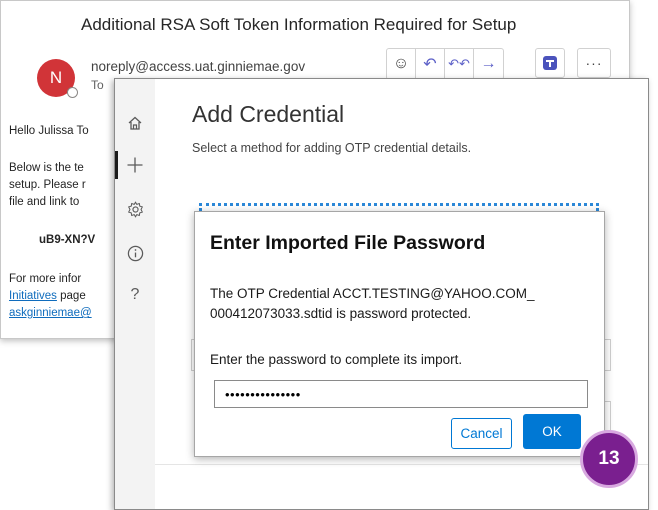 The height and width of the screenshot is (510, 658). I want to click on teams-button, so click(550, 63).